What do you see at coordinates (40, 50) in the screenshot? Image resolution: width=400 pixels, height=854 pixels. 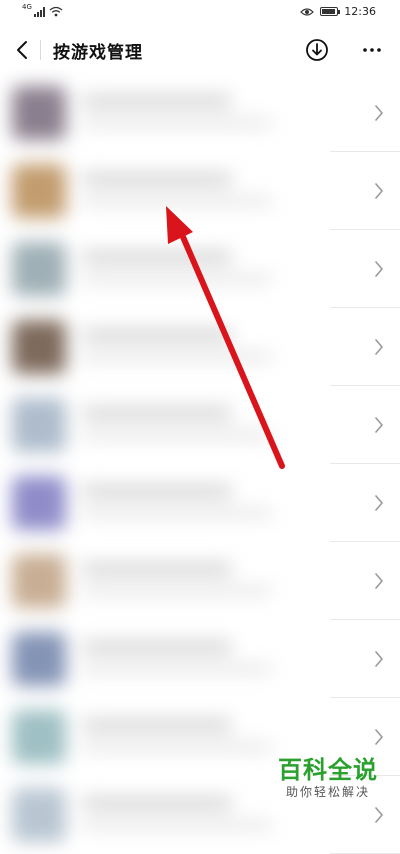 I see `header-divider` at bounding box center [40, 50].